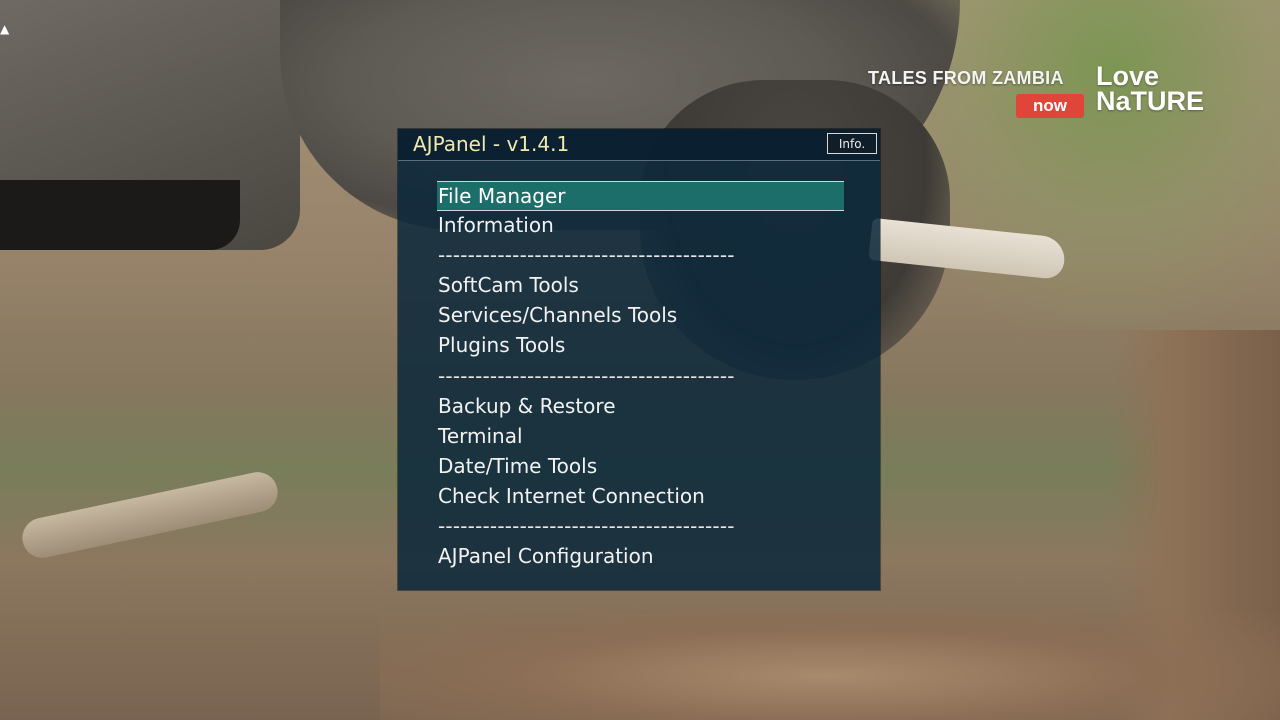 Image resolution: width=1280 pixels, height=720 pixels. Describe the element at coordinates (640, 346) in the screenshot. I see `menu-item-plugins-tools: Plugins Tools` at that location.